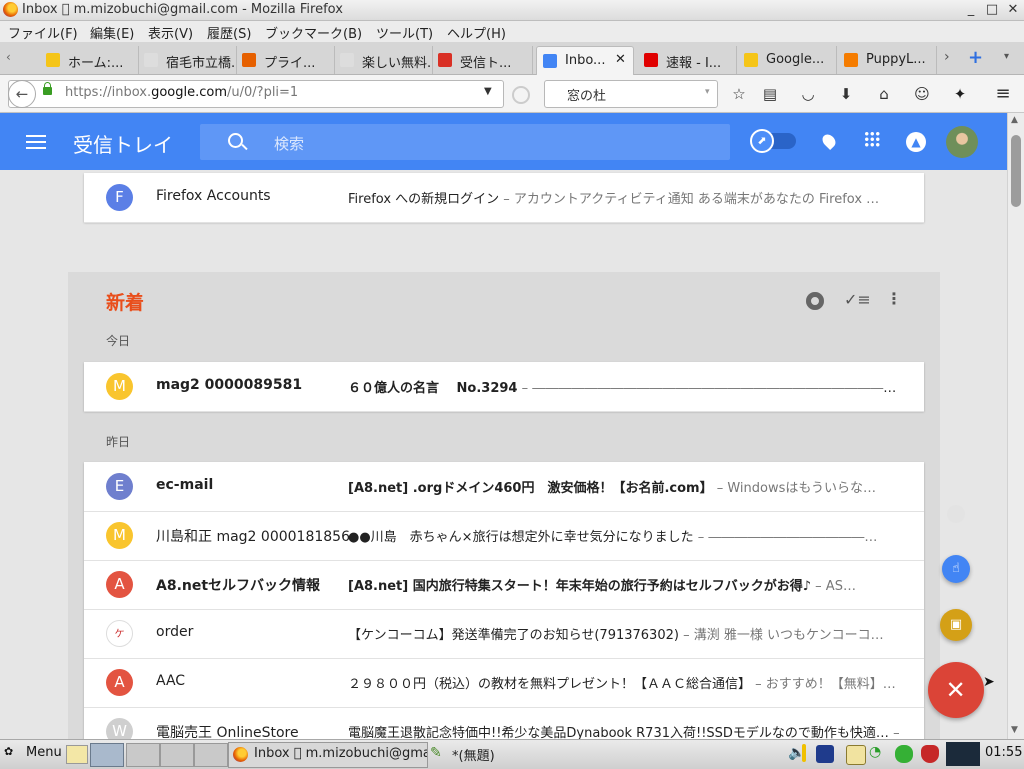 The image size is (1024, 769). What do you see at coordinates (185, 485) in the screenshot?
I see `sender-name: ec-mail` at bounding box center [185, 485].